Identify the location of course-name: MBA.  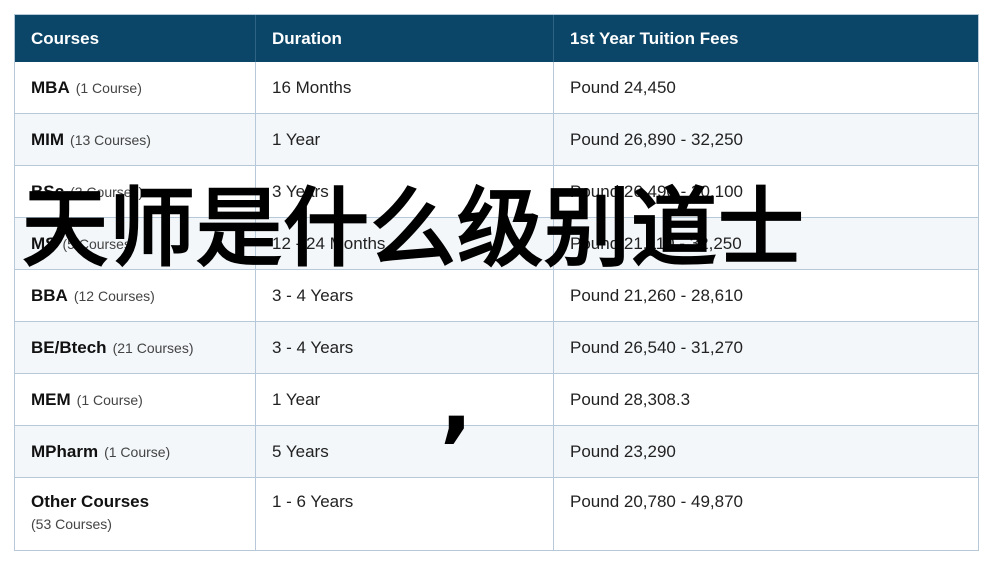
(50, 87).